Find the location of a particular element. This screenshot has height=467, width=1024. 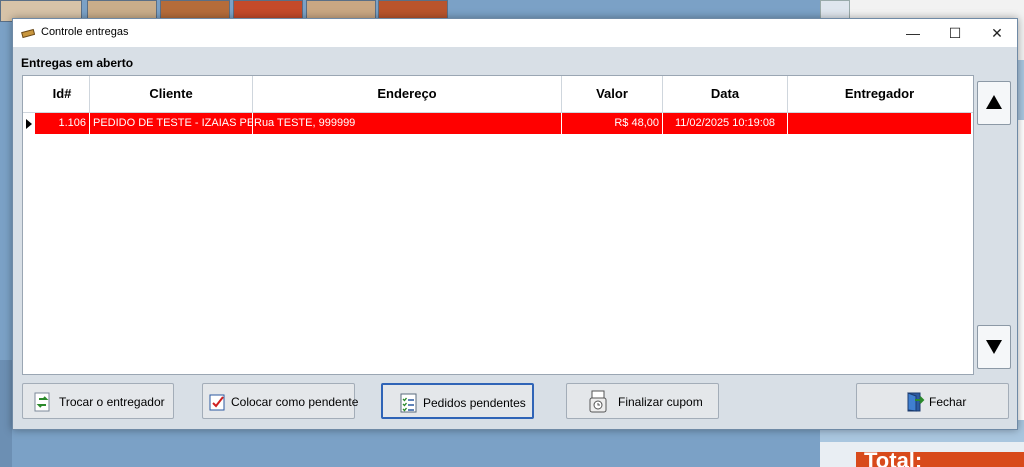

maximize-button: ☐ is located at coordinates (955, 33).